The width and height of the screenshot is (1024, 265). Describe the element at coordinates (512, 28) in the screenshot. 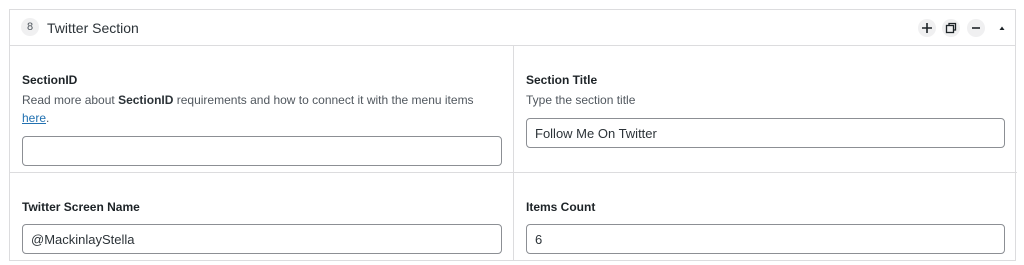

I see `panel-header: 8 Twitter Section` at that location.